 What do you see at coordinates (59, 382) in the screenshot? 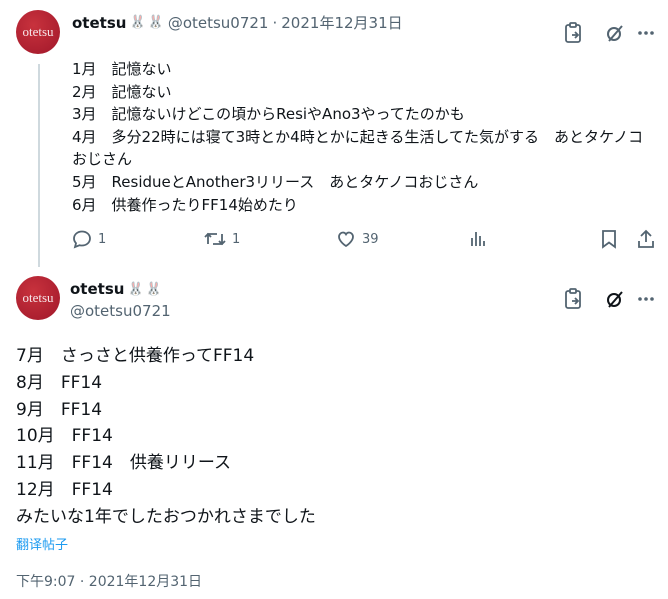
I see `tweet-line: 8月 FF14` at bounding box center [59, 382].